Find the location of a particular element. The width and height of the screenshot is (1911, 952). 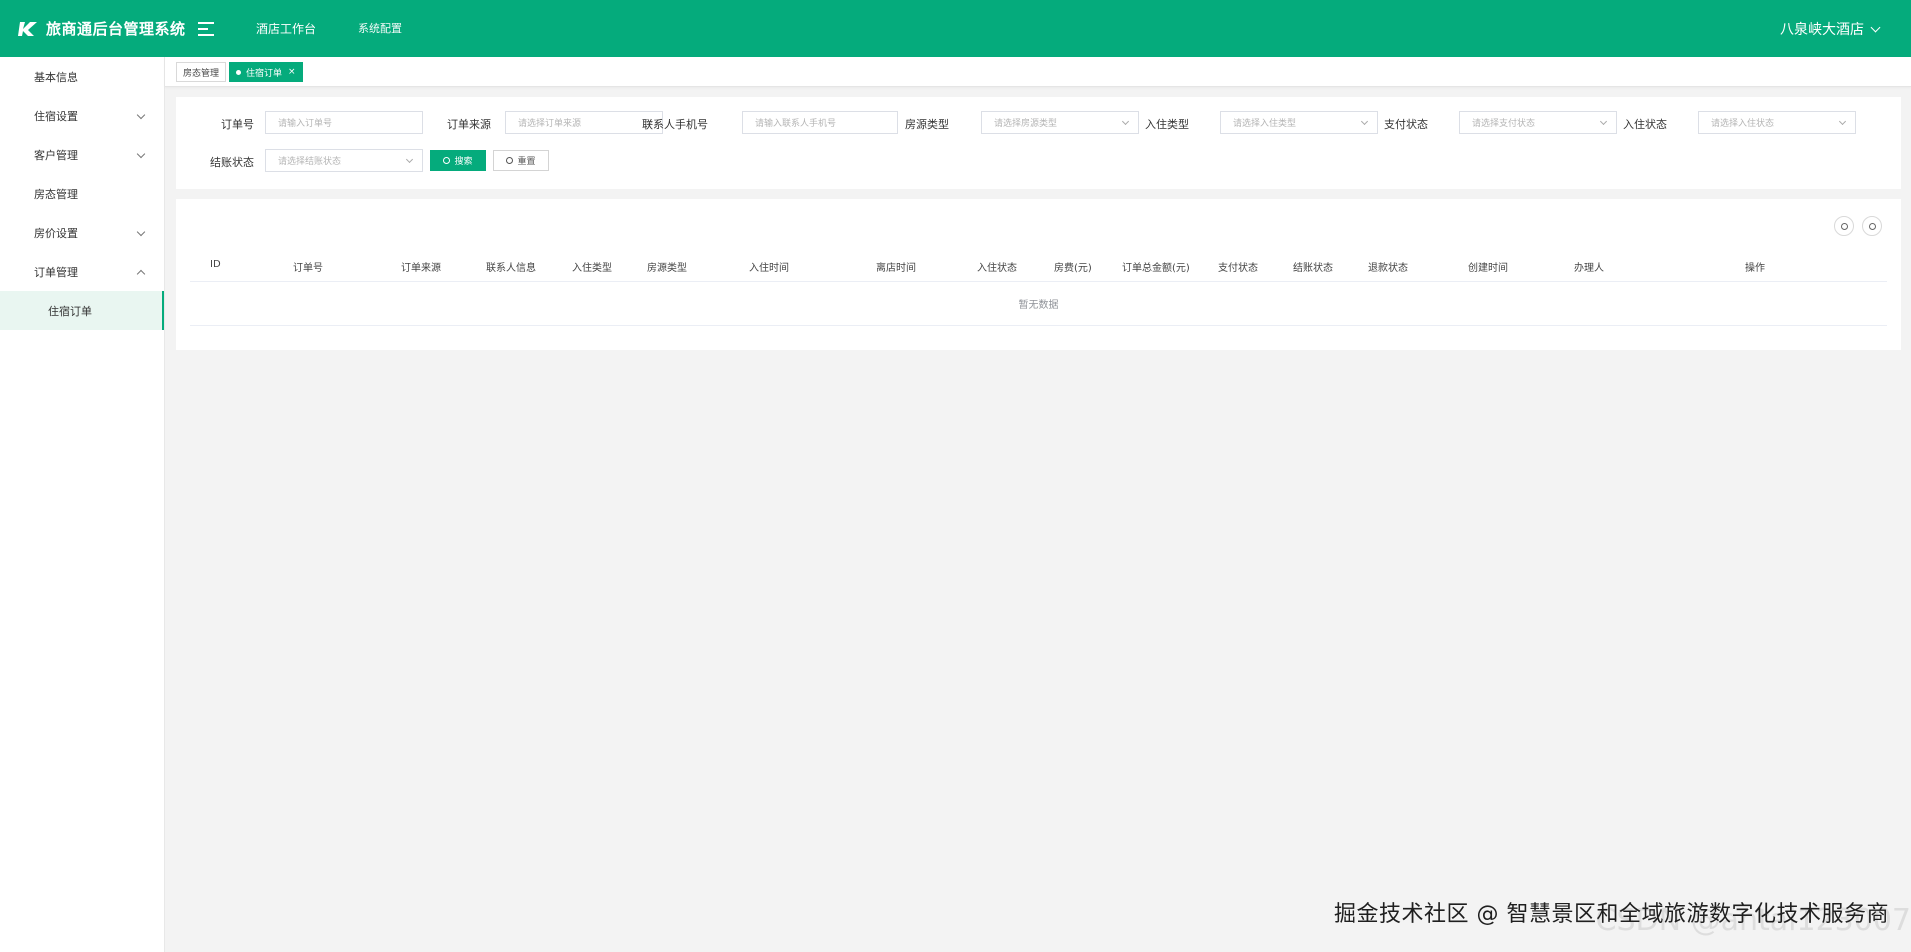

column-header: 订单总金额(元) is located at coordinates (1156, 268).